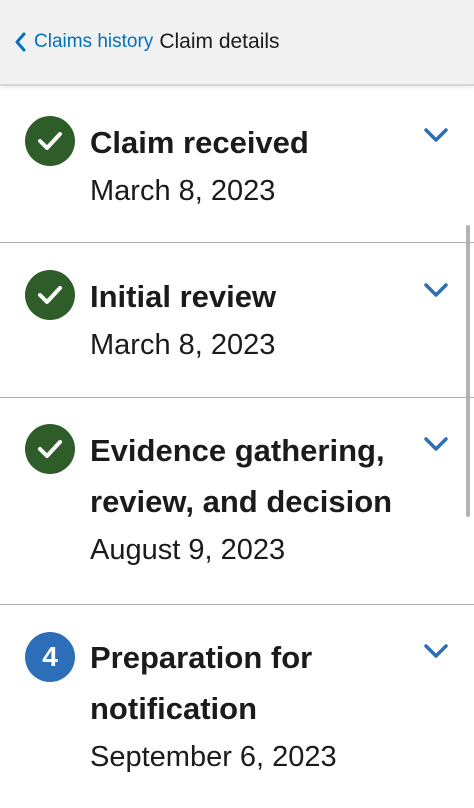 The height and width of the screenshot is (808, 474). I want to click on step-title: Preparation for notification, so click(201, 683).